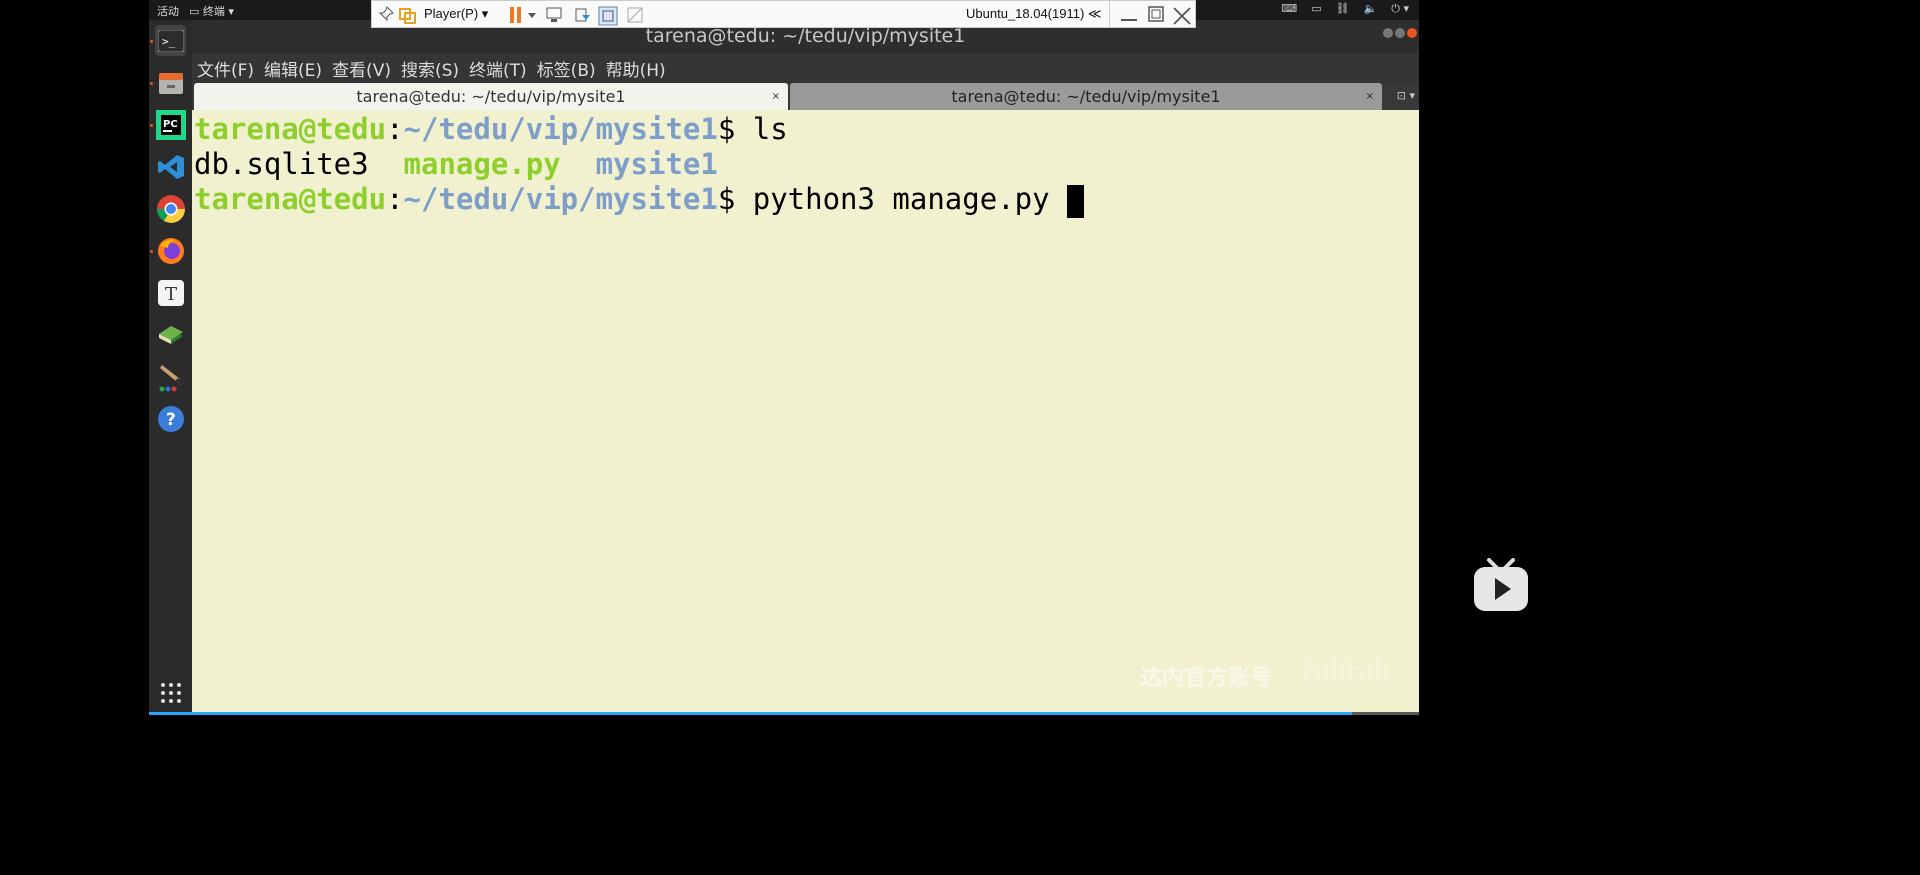 The image size is (1920, 875). What do you see at coordinates (1109, 14) in the screenshot?
I see `toolbar-divider` at bounding box center [1109, 14].